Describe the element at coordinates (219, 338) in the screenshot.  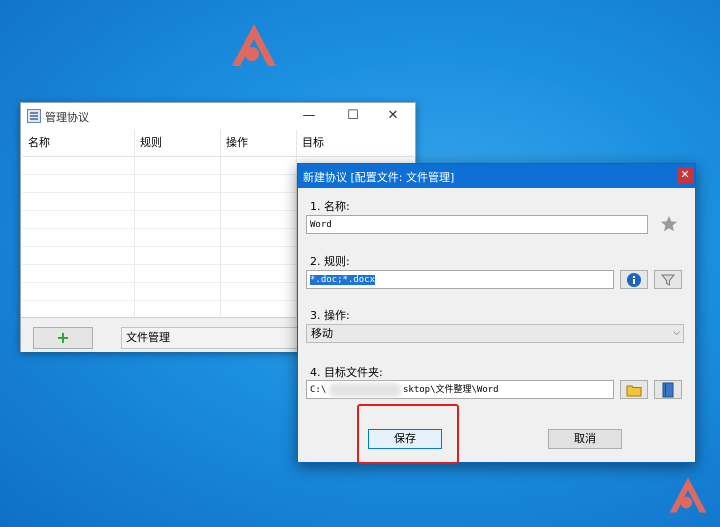
I see `config-file-select: 文件管理` at that location.